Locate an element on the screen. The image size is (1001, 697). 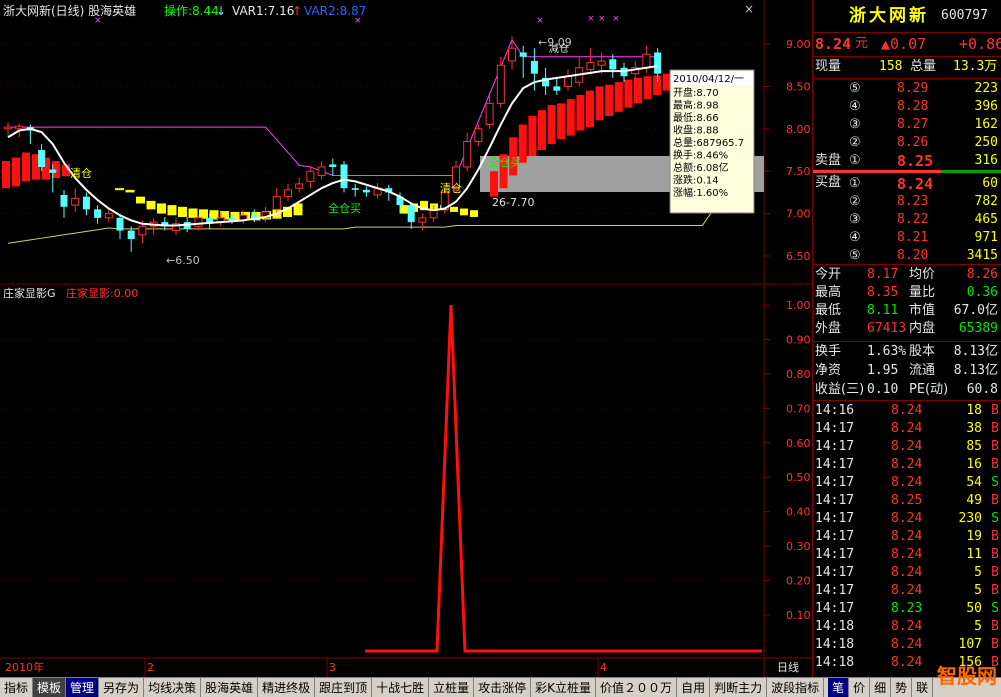
stat-row: 净资 1.95 流通 8.13亿 is located at coordinates (906, 370).